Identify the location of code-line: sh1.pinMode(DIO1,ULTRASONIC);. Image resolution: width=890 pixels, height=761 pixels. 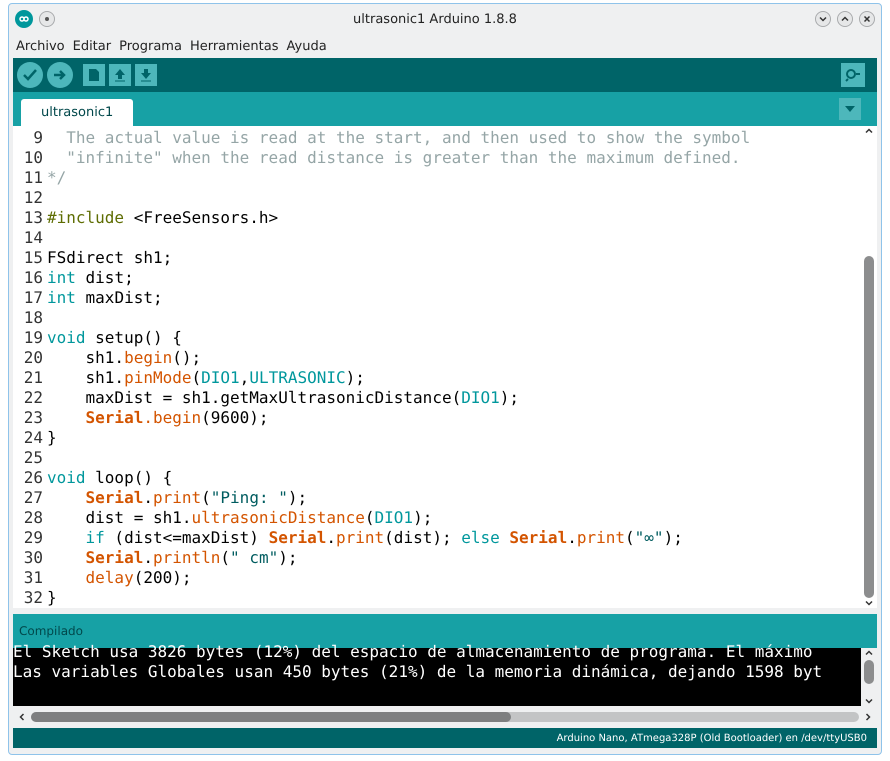
(224, 378).